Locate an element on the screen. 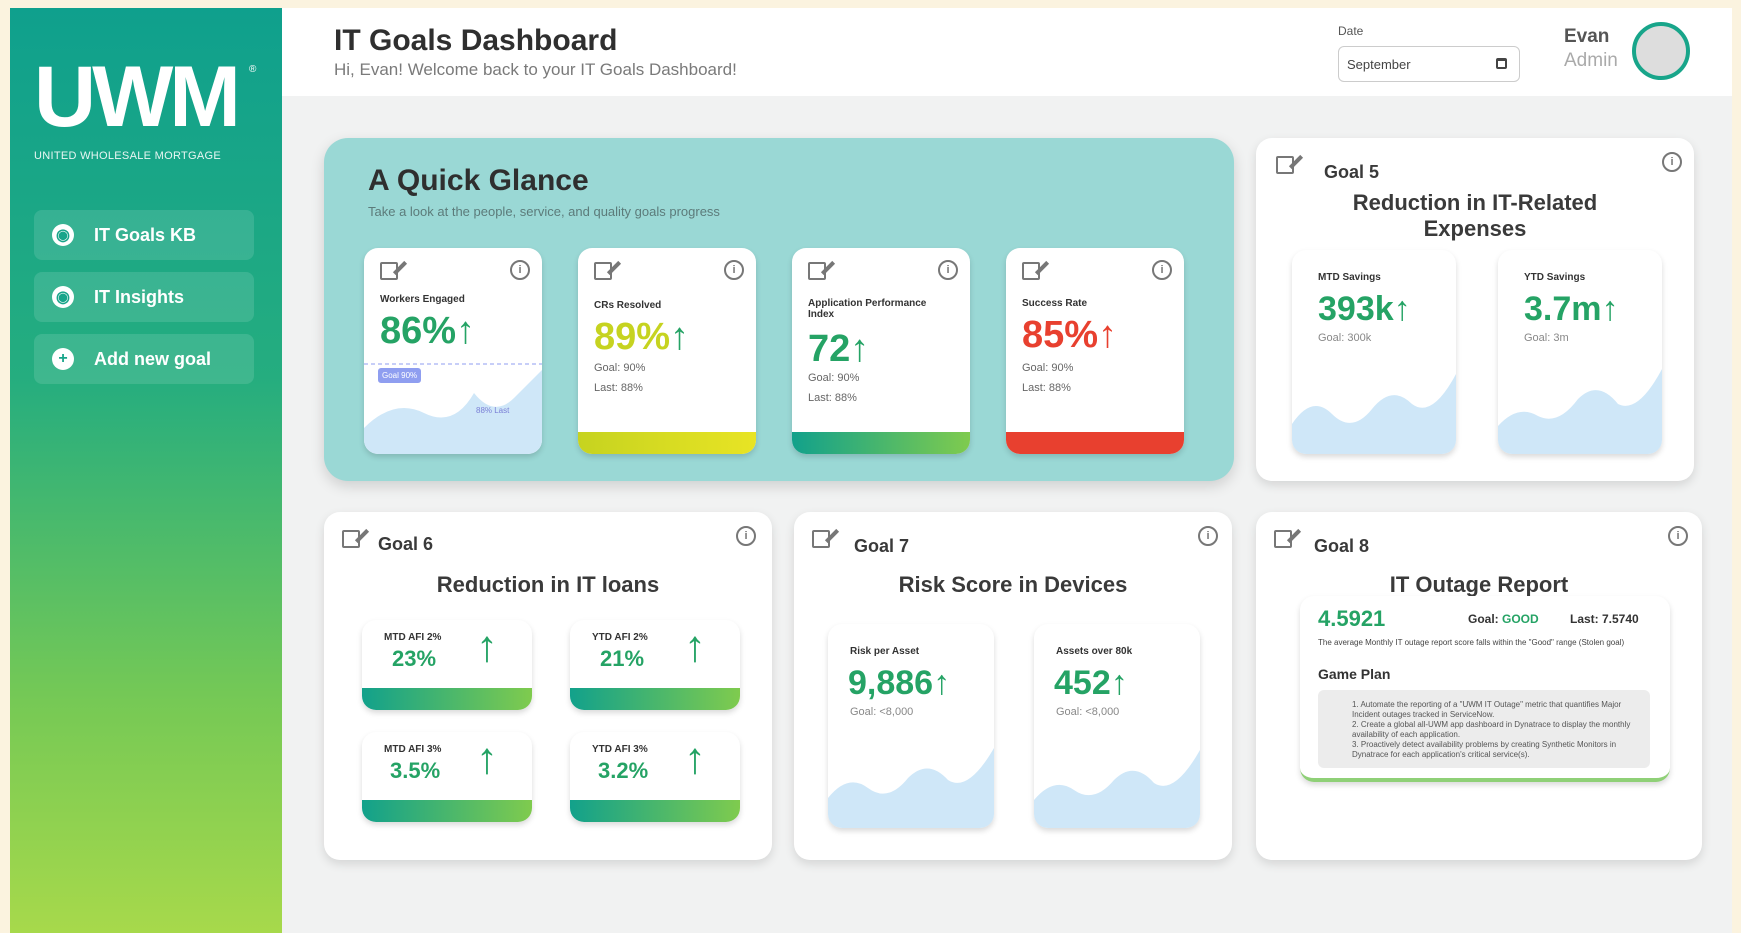  goal-text: Goal: 3m is located at coordinates (1546, 338).